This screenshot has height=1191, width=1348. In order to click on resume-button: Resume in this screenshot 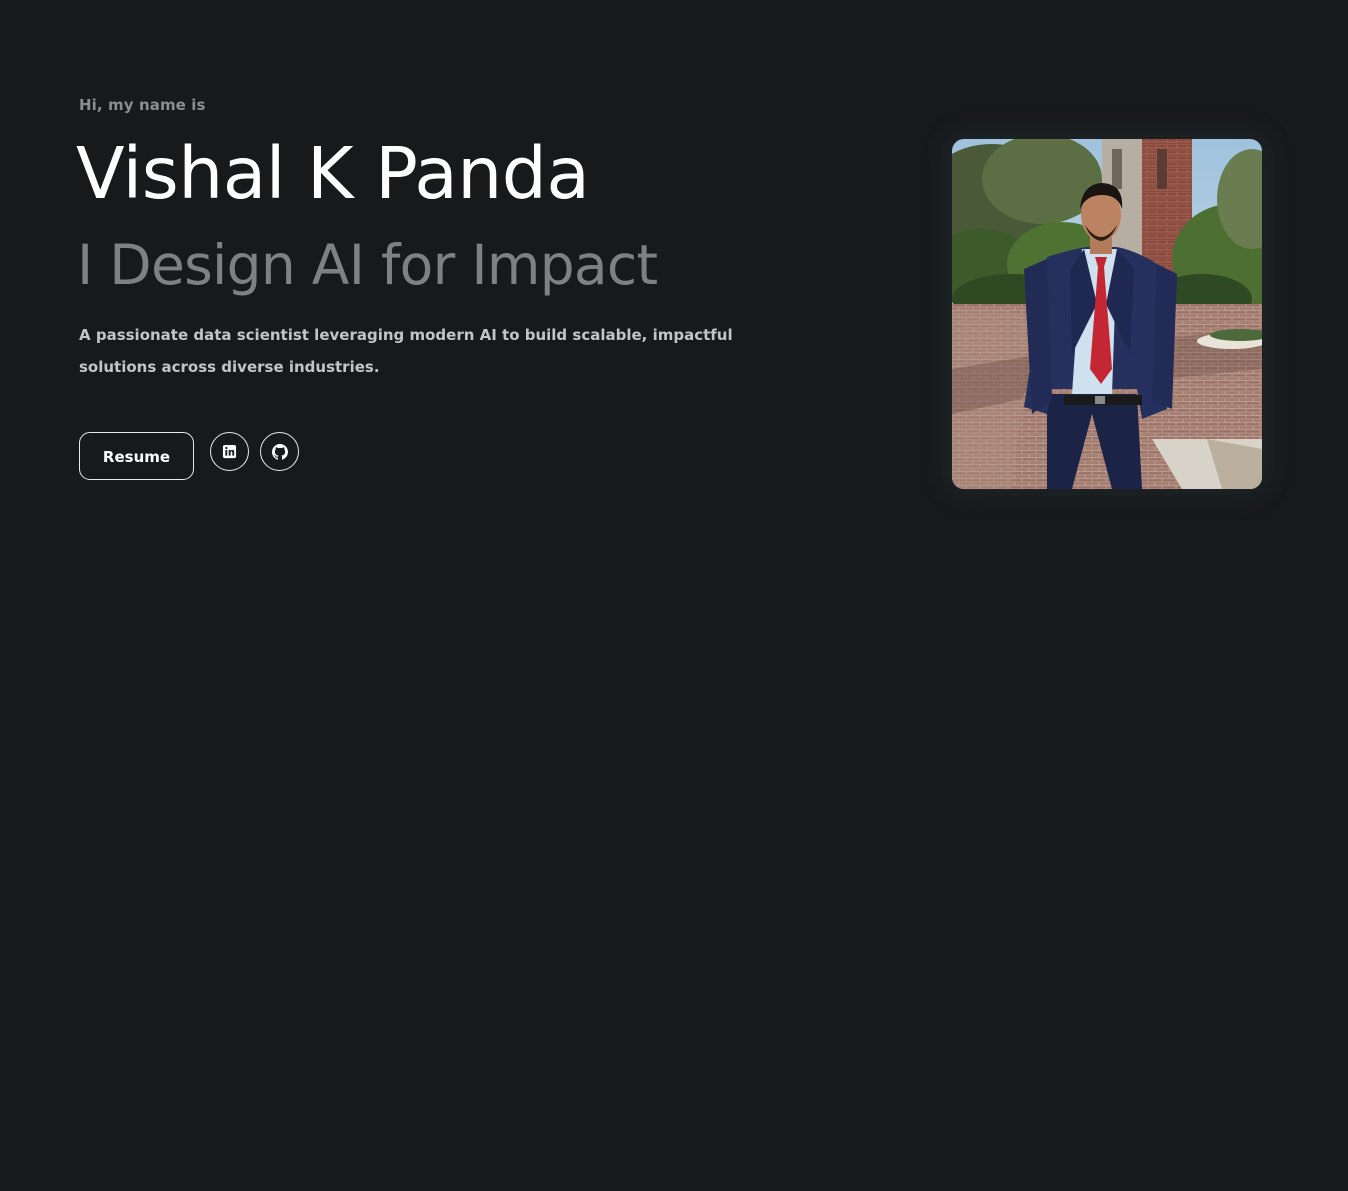, I will do `click(136, 456)`.